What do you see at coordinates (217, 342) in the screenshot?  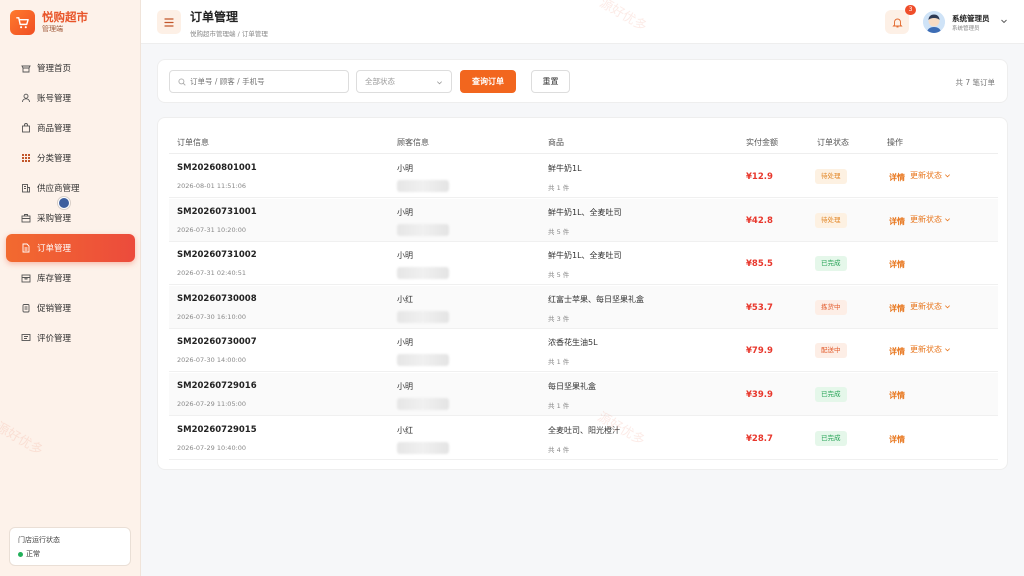 I see `order-number: SM20260730007` at bounding box center [217, 342].